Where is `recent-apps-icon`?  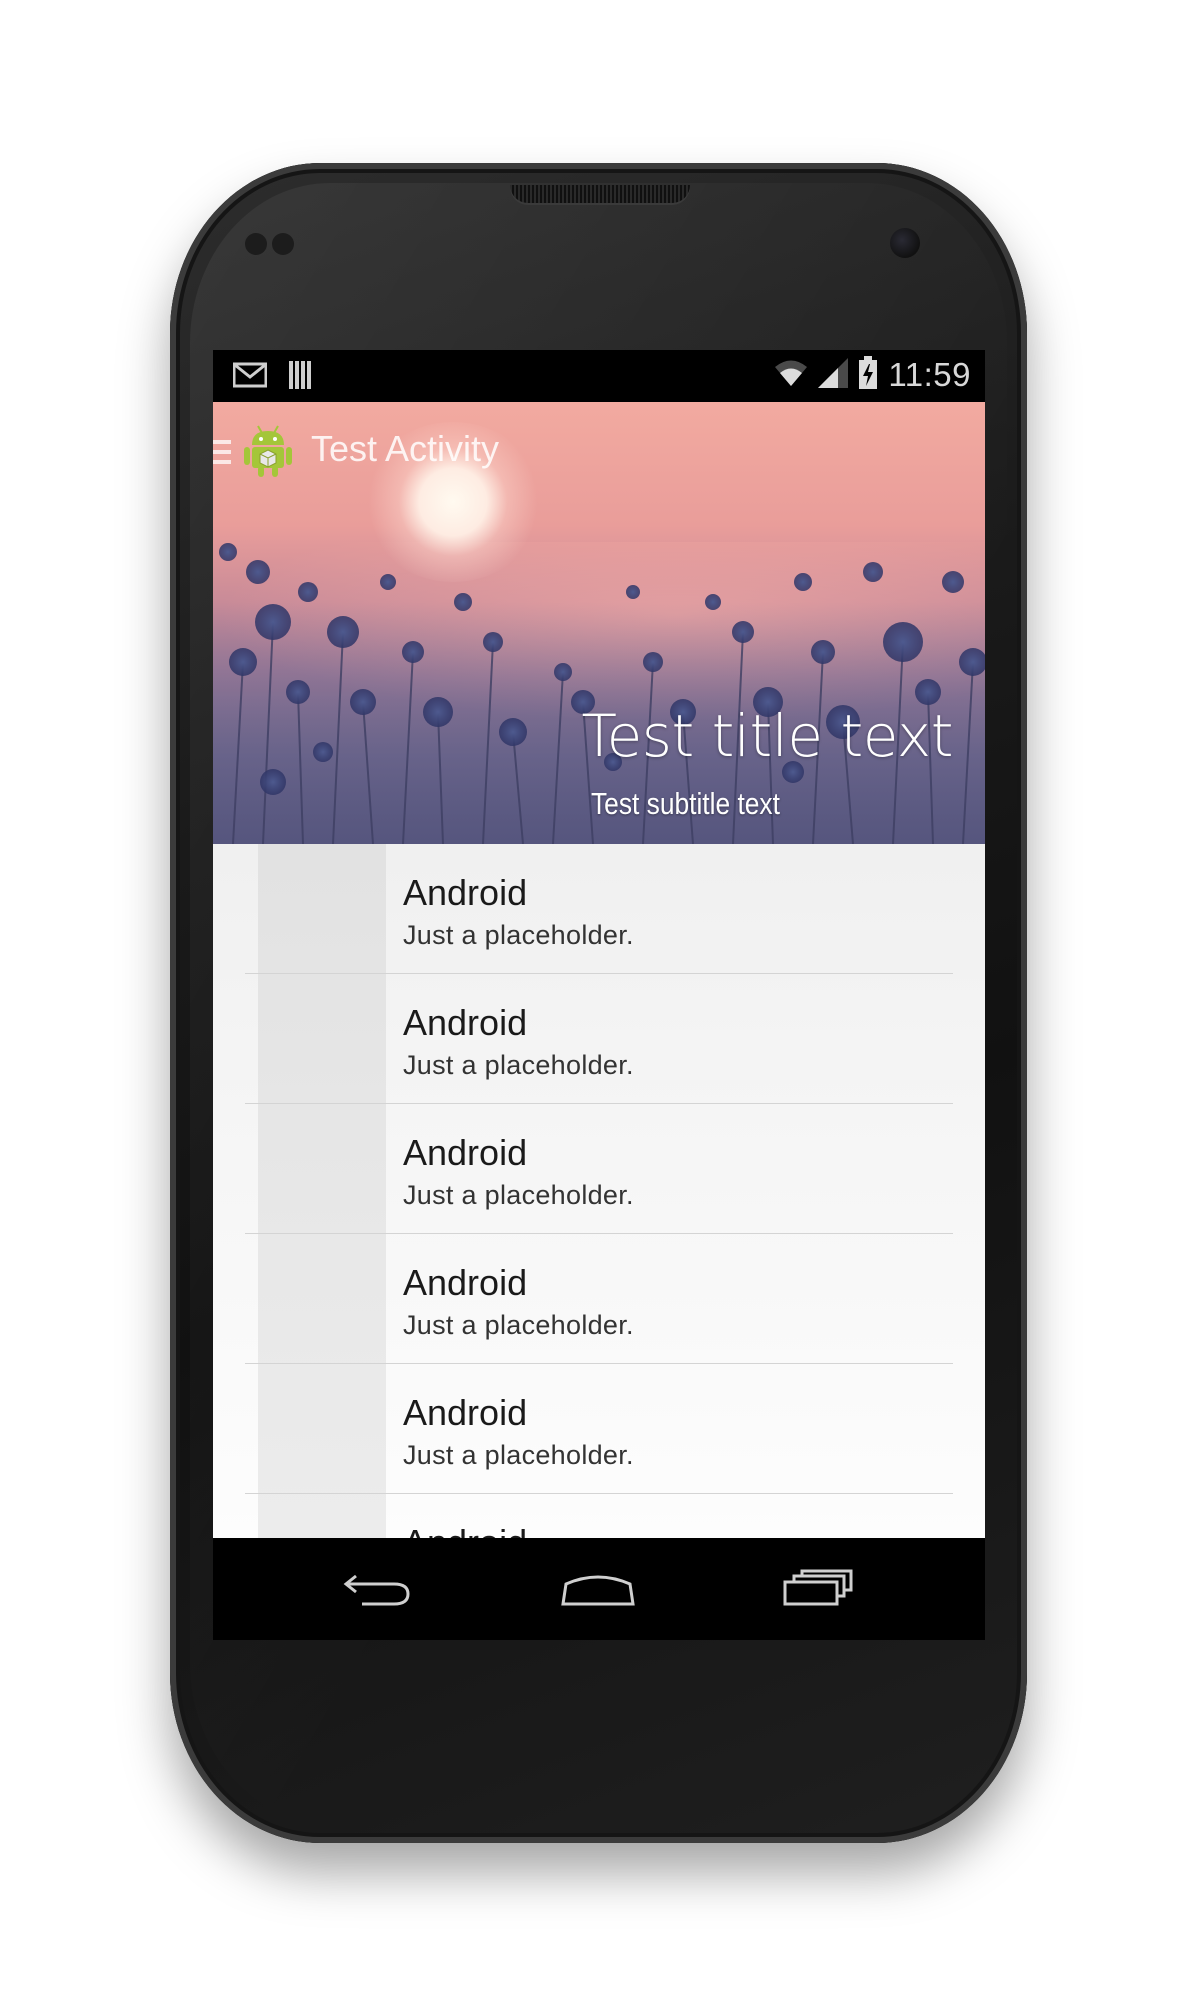
recent-apps-icon is located at coordinates (818, 1590).